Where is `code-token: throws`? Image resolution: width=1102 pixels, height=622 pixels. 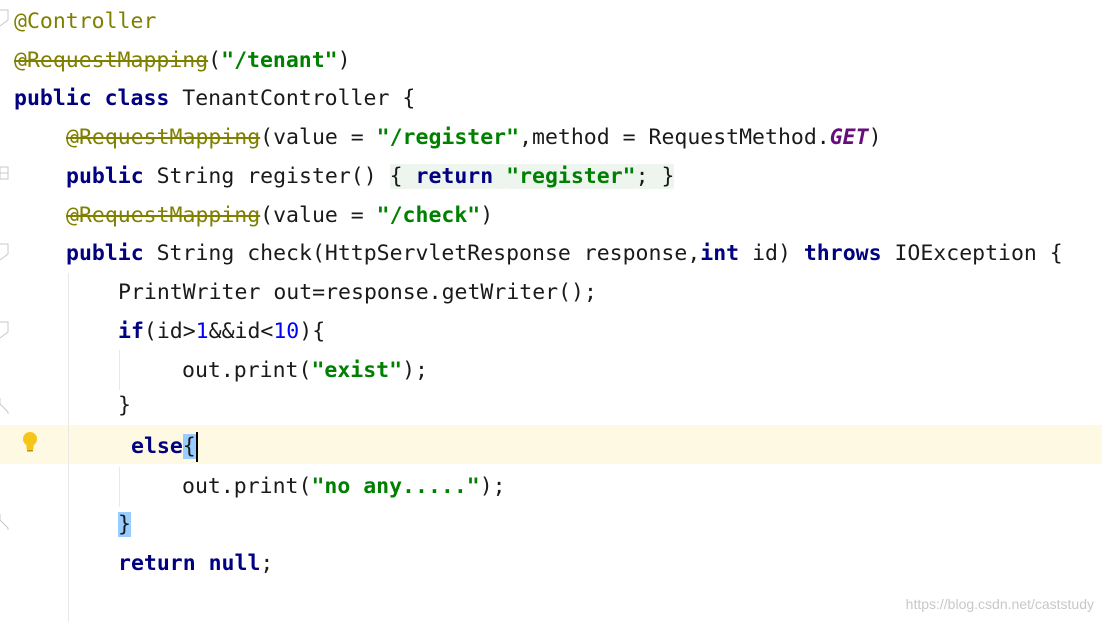
code-token: throws is located at coordinates (842, 253).